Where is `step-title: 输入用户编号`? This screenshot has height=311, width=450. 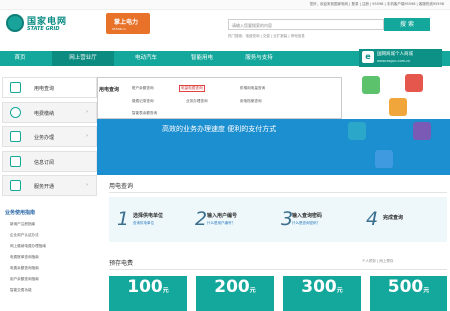 step-title: 输入用户编号 is located at coordinates (222, 216).